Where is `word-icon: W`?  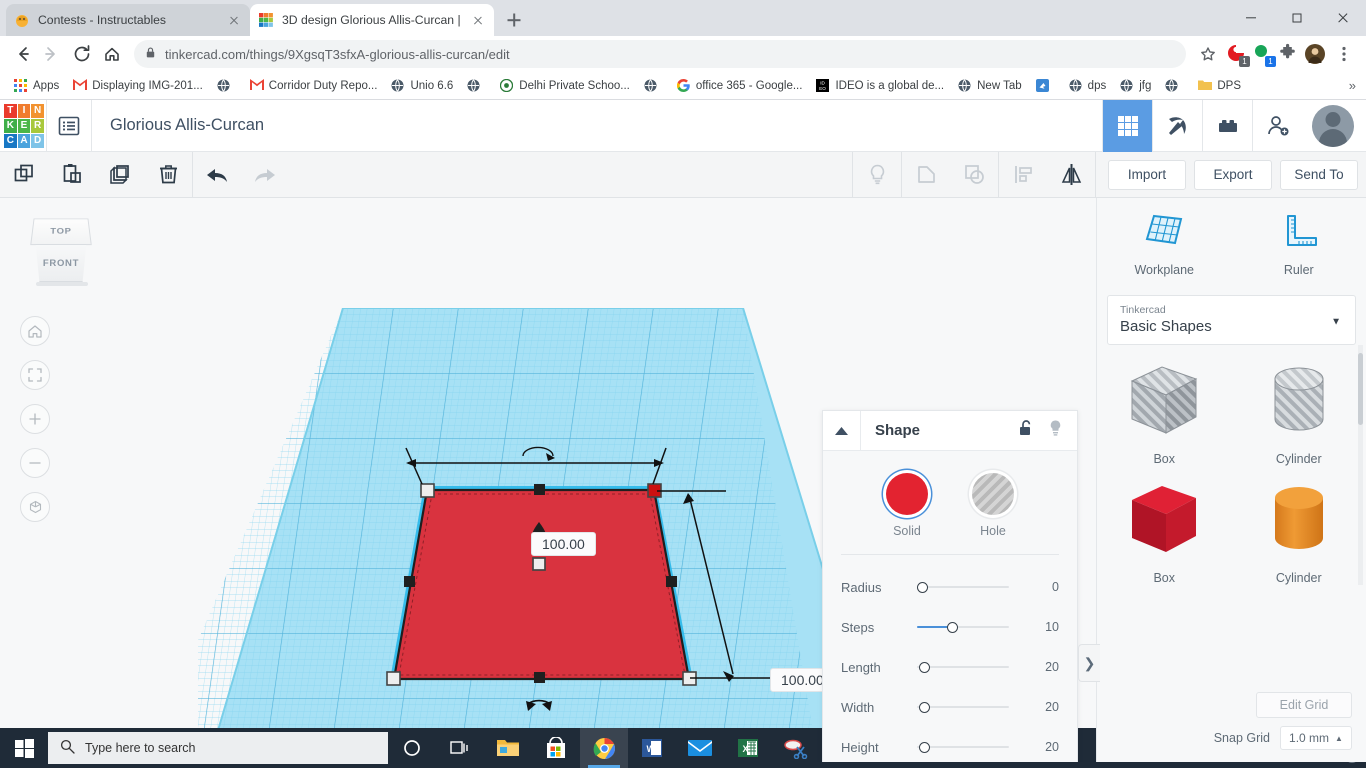 word-icon: W is located at coordinates (652, 748).